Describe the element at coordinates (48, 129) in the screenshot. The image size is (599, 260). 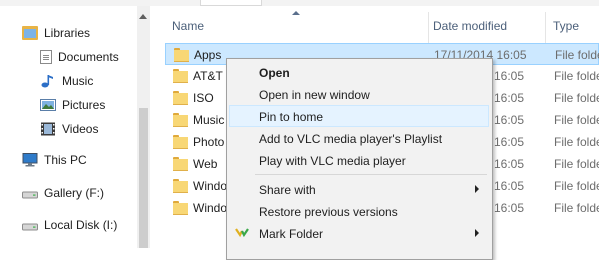
I see `videos-icon` at that location.